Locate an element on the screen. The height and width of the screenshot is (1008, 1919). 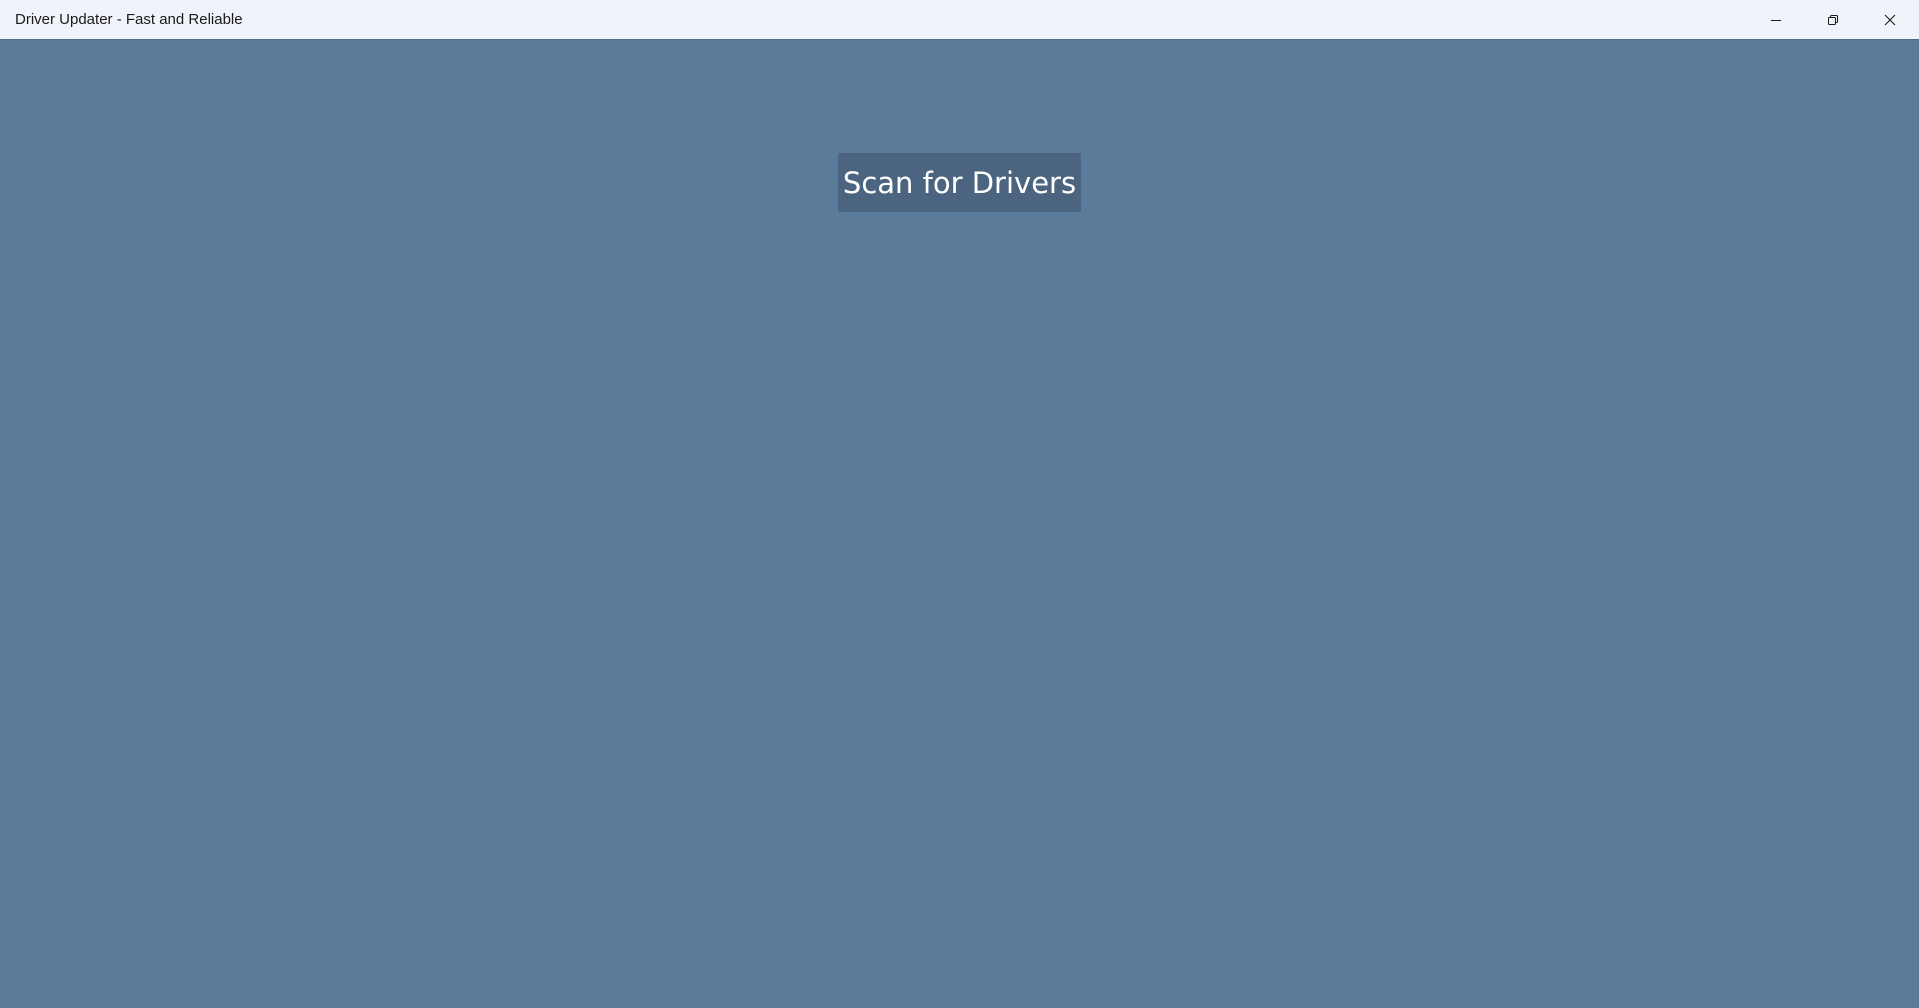
restore-icon is located at coordinates (1833, 20).